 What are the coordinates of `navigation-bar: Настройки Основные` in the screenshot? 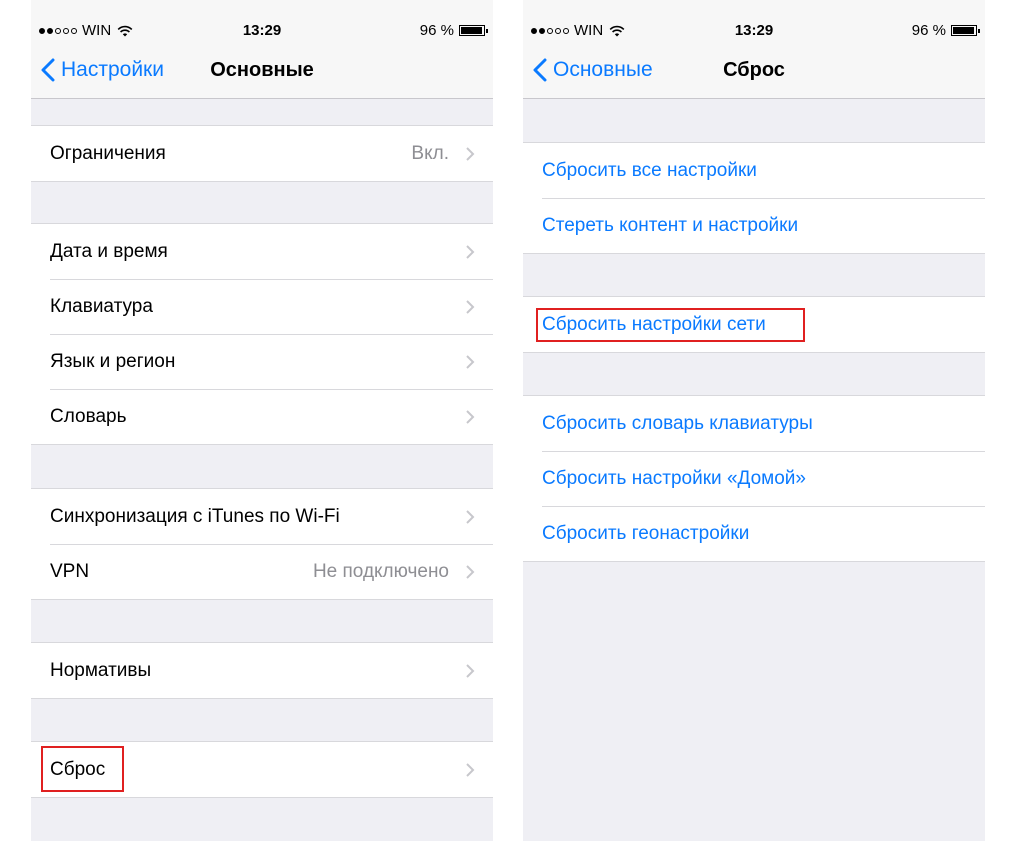 It's located at (262, 69).